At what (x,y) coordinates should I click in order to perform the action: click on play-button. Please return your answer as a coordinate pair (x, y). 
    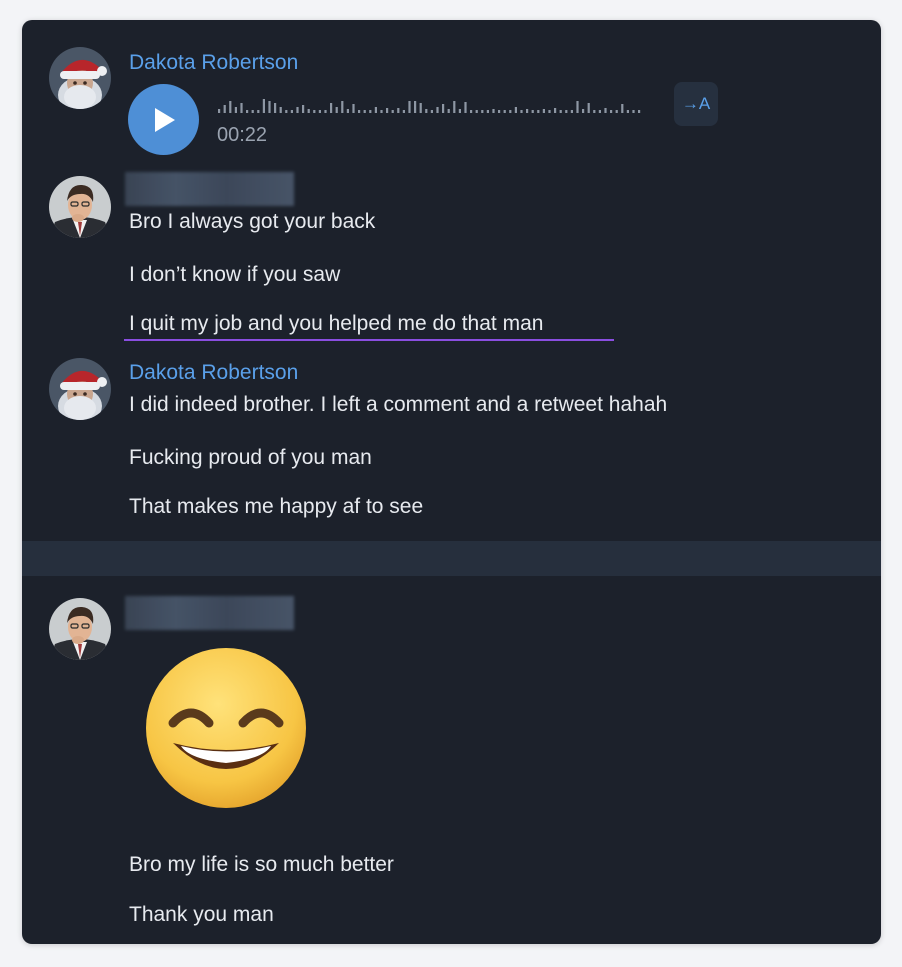
    Looking at the image, I should click on (163, 119).